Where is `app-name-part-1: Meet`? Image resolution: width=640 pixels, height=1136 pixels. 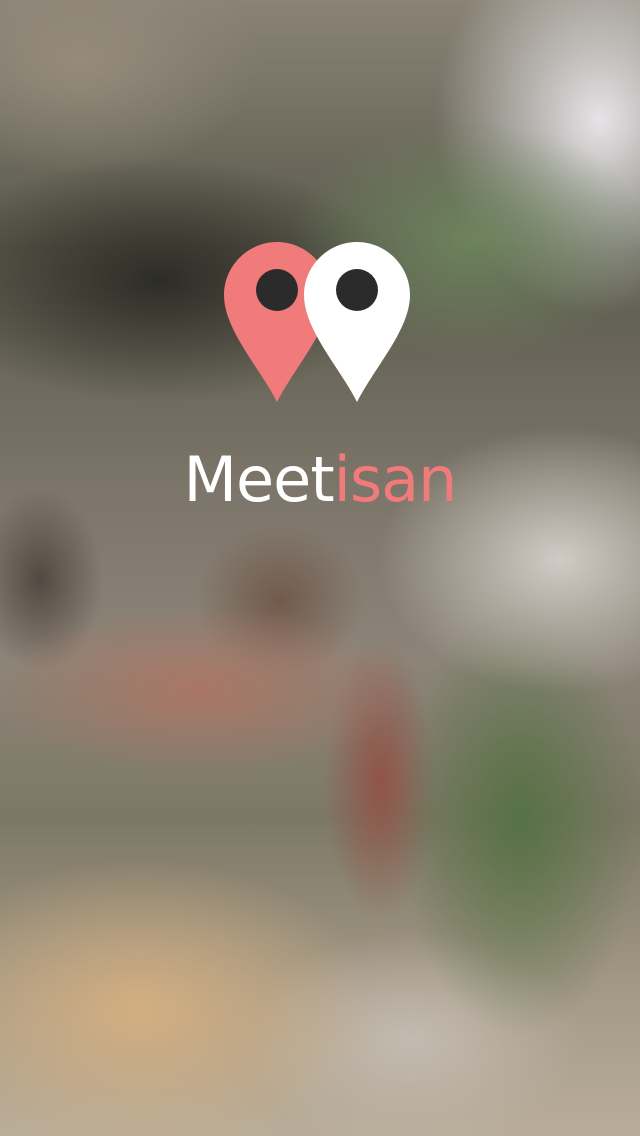
app-name-part-1: Meet is located at coordinates (259, 479).